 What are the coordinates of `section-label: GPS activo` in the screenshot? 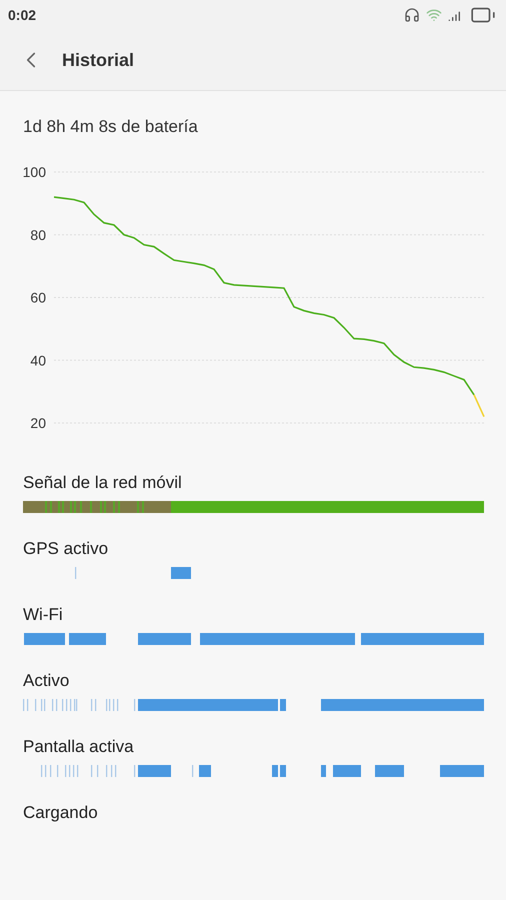 It's located at (66, 549).